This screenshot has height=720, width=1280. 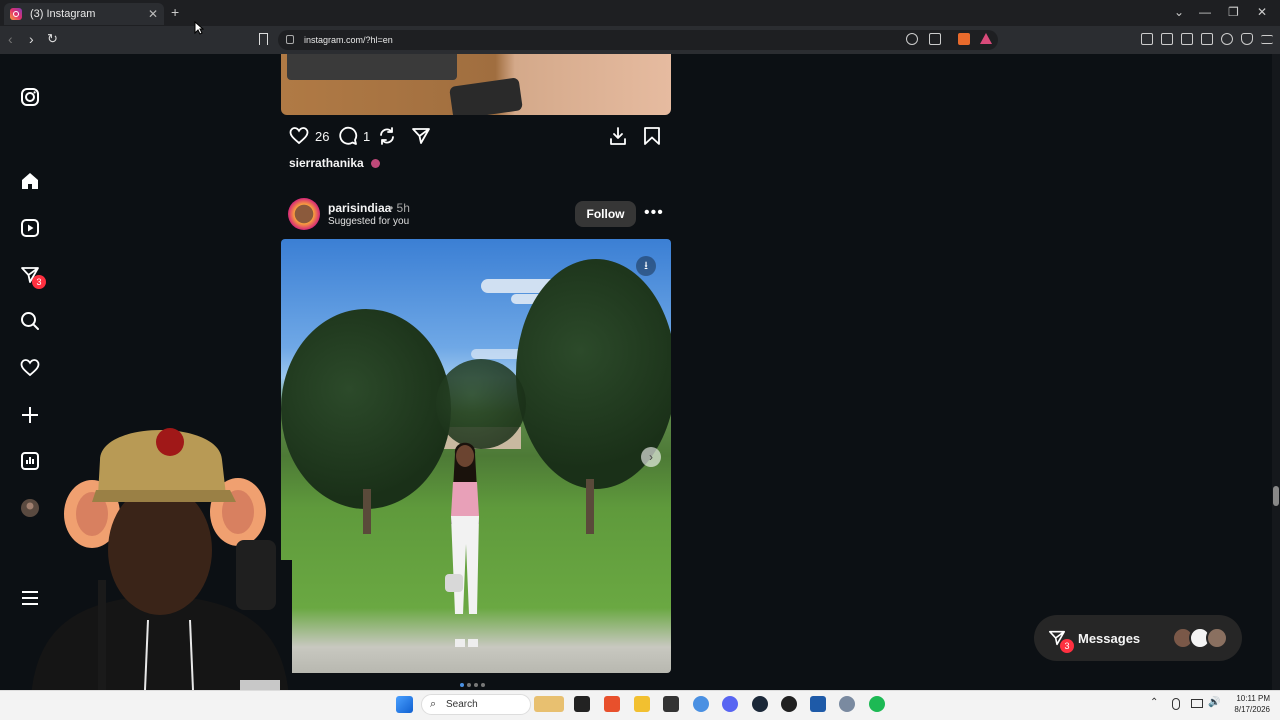 What do you see at coordinates (30, 97) in the screenshot?
I see `instagram-logo-icon` at bounding box center [30, 97].